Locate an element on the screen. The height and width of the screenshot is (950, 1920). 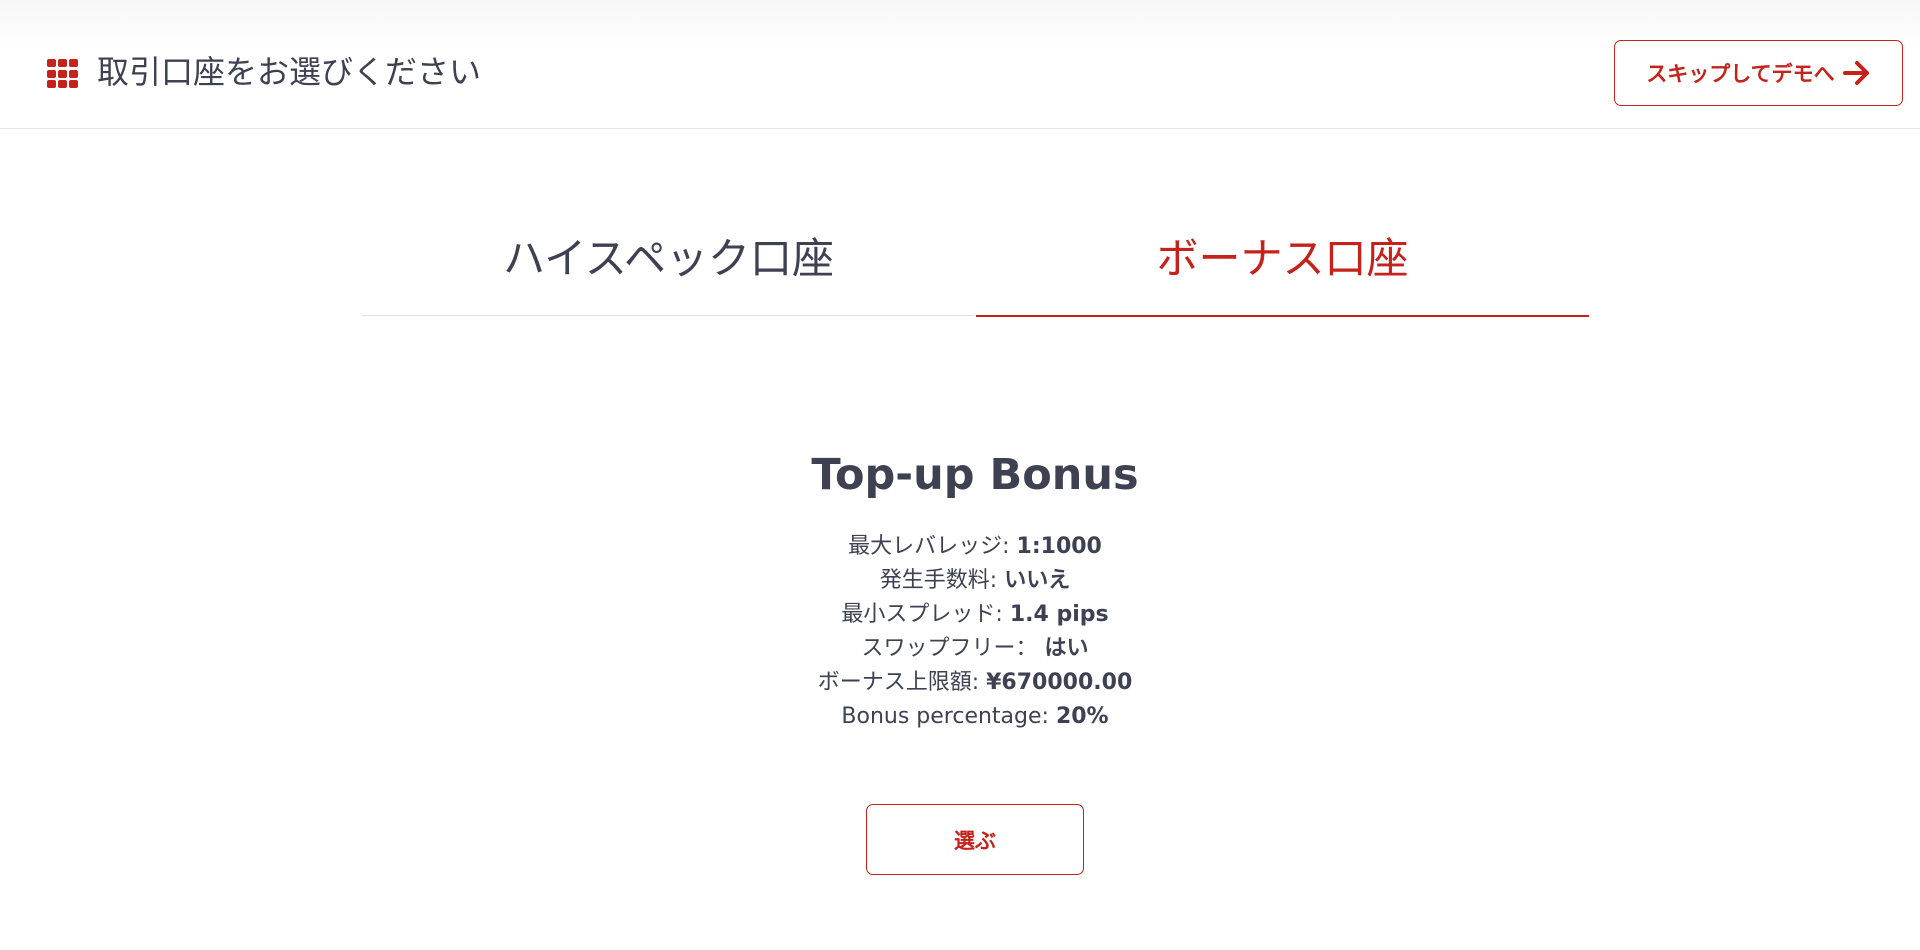
feature-label: 最小スプレッド: is located at coordinates (925, 614).